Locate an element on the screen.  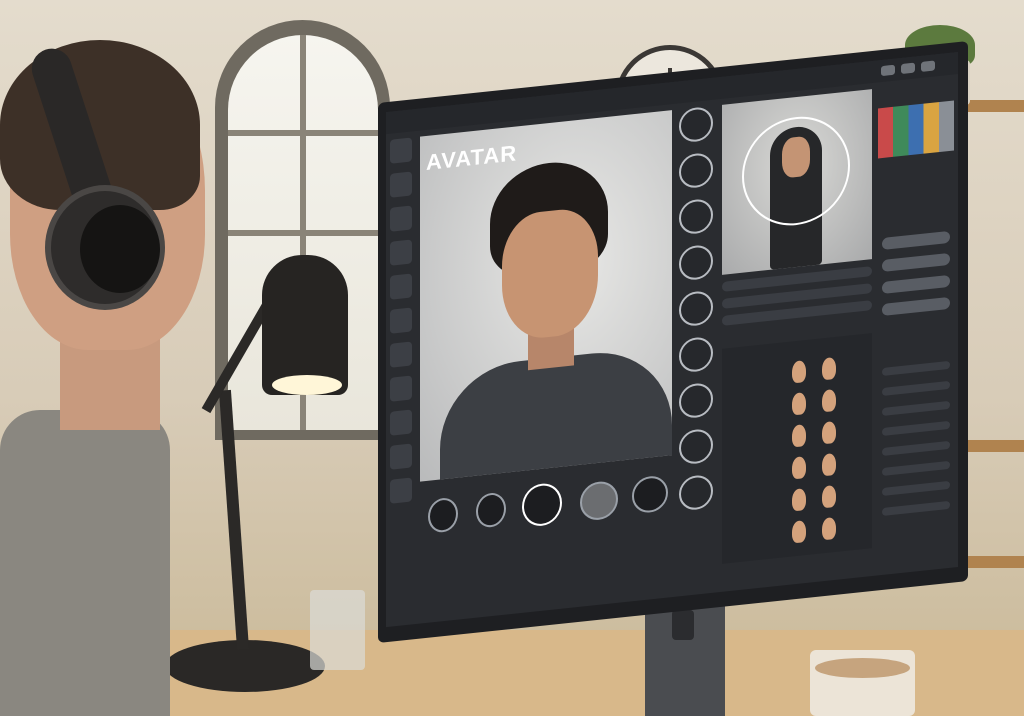
head-variants-grid is located at coordinates (797, 448).